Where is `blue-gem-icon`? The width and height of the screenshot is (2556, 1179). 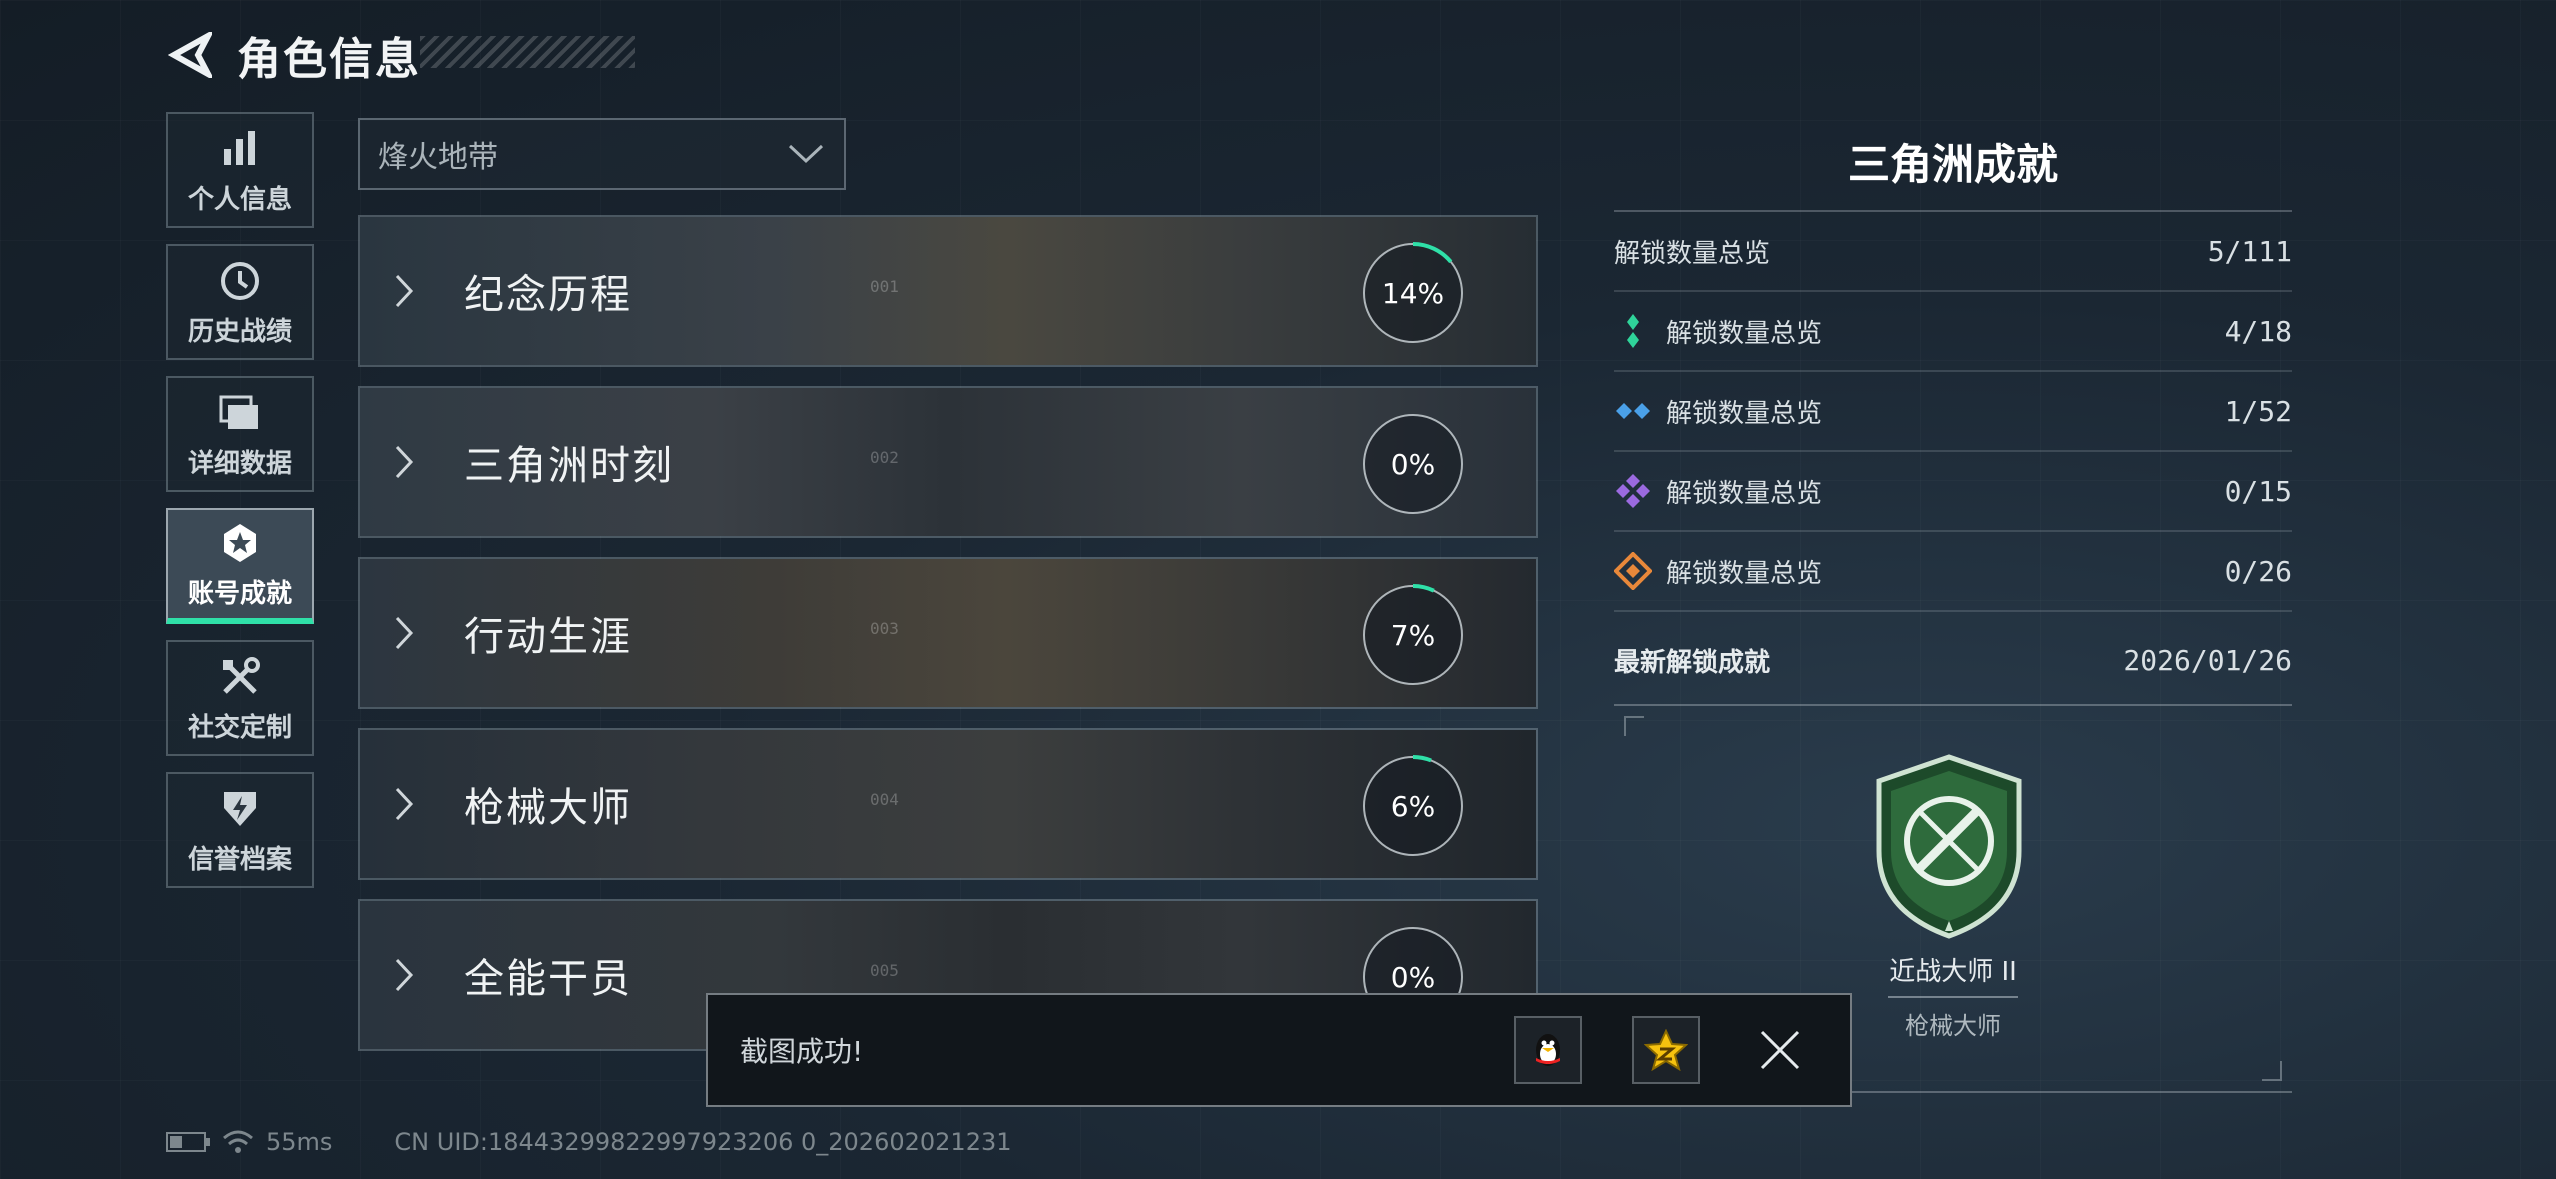
blue-gem-icon is located at coordinates (1633, 411).